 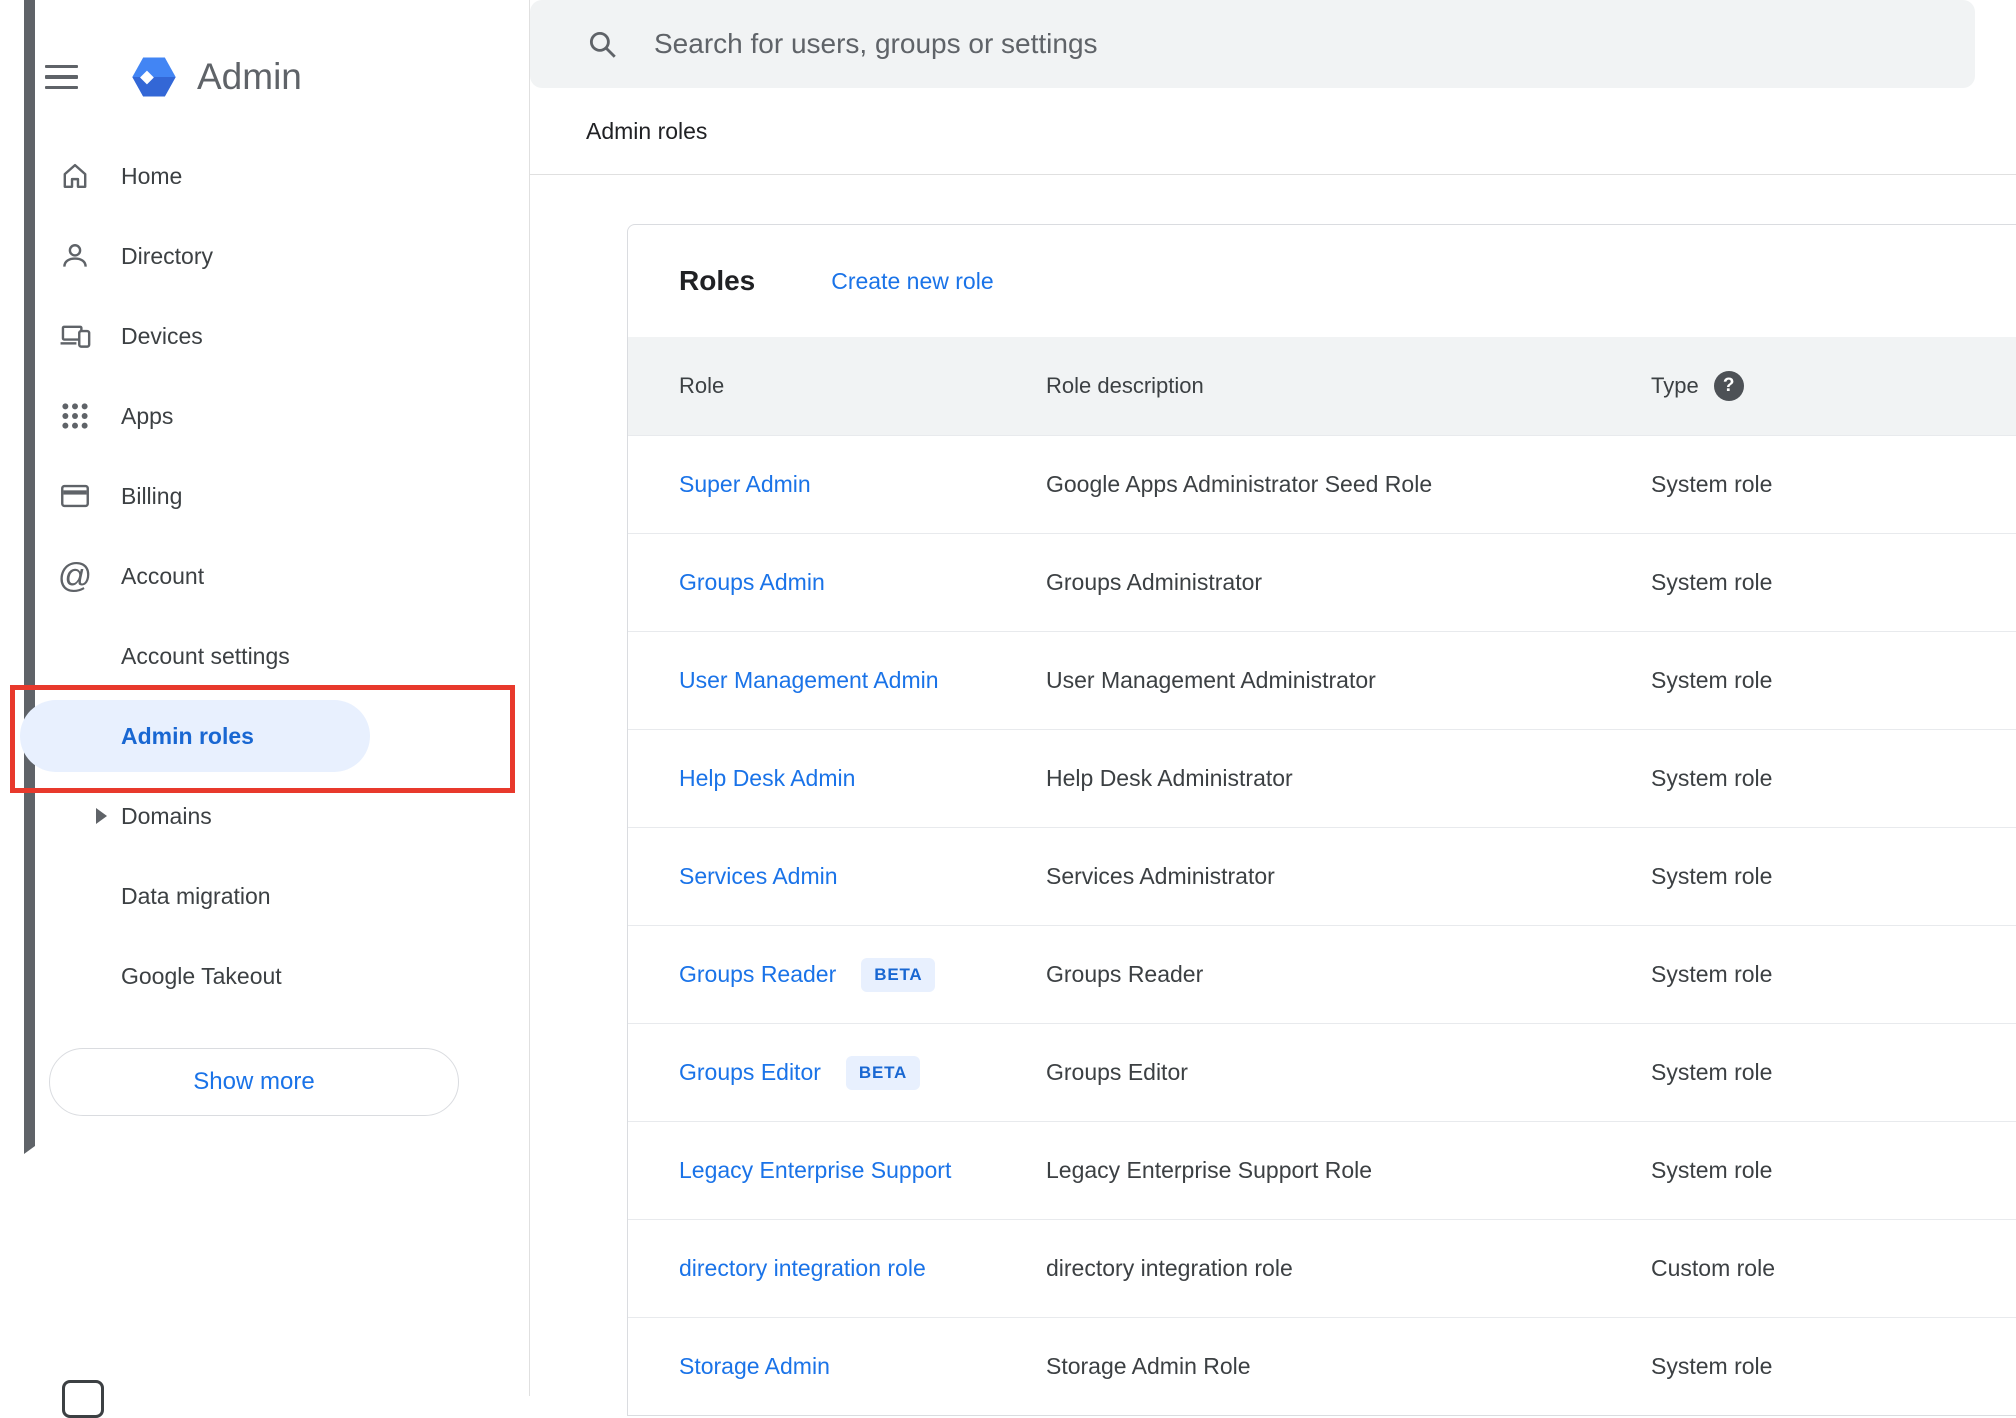 What do you see at coordinates (1169, 778) in the screenshot?
I see `role-description: Help Desk Administrator` at bounding box center [1169, 778].